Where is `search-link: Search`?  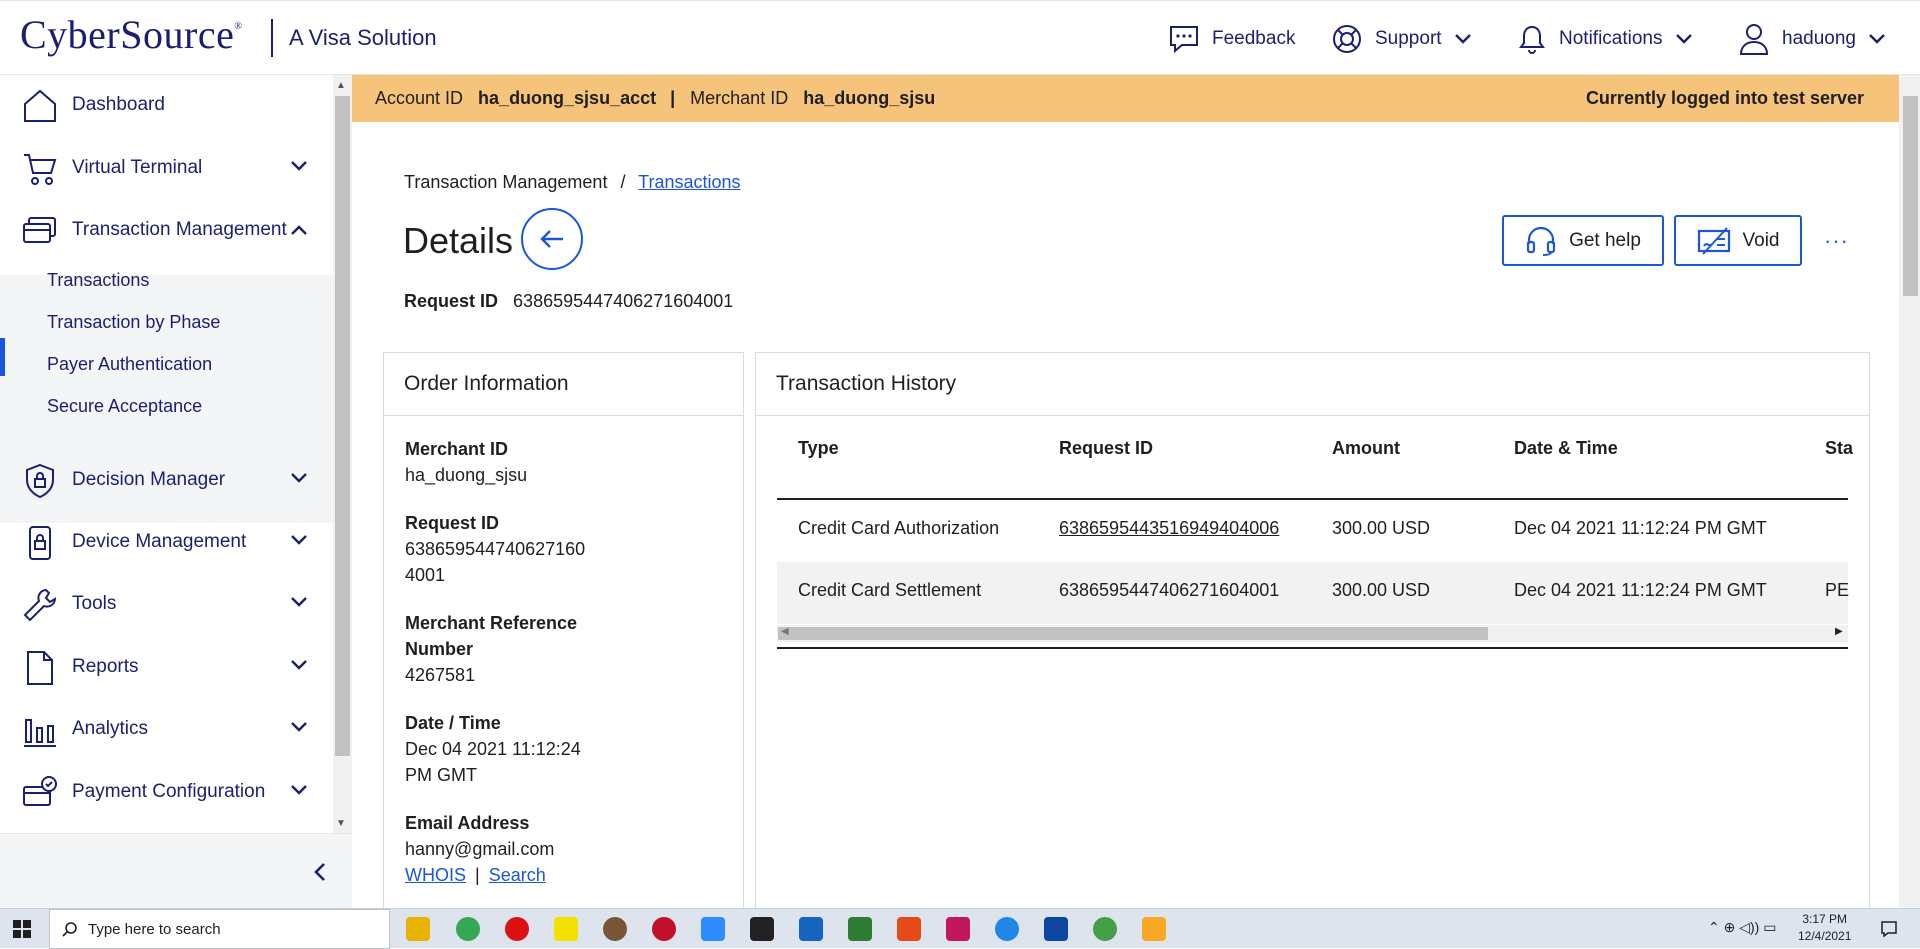
search-link: Search is located at coordinates (517, 875).